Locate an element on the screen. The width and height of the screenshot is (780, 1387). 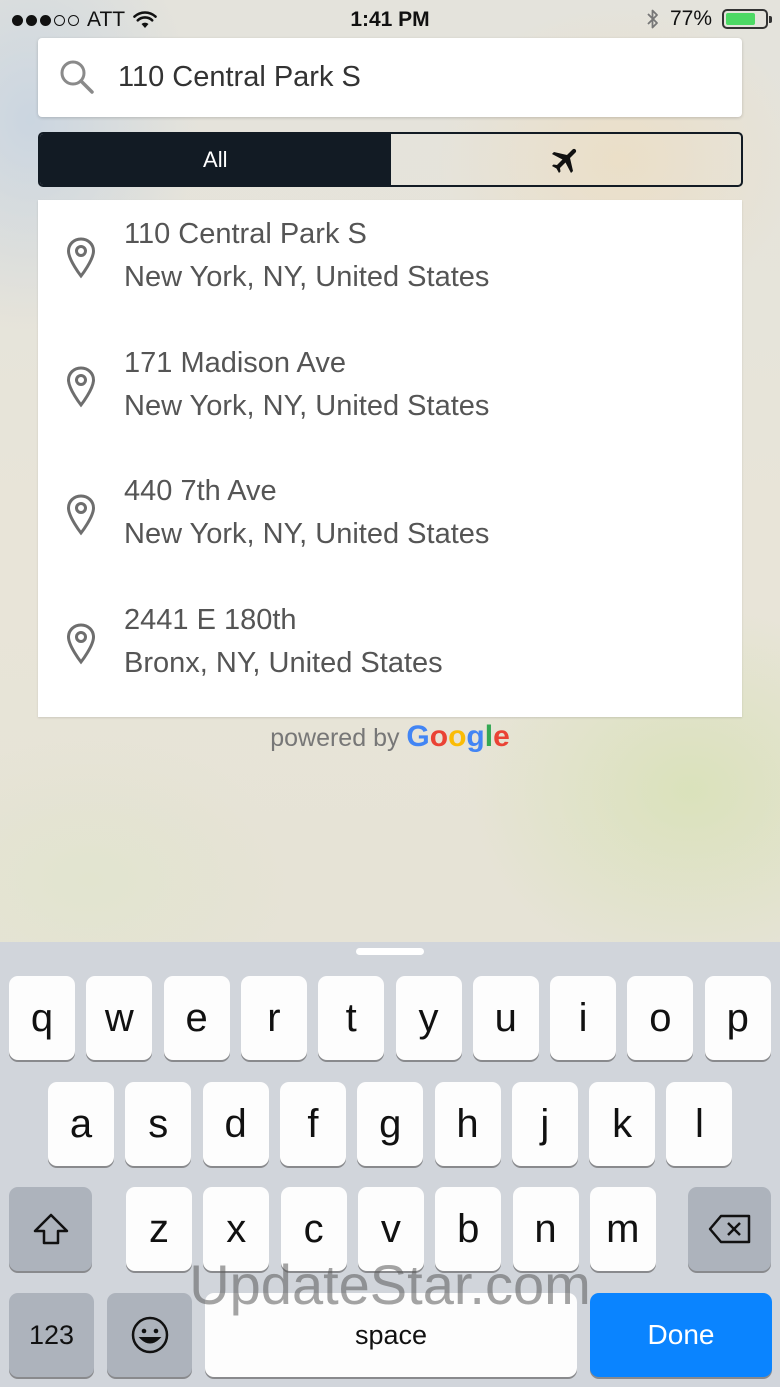
status-bar: ATT 1:41 PM 77% is located at coordinates (390, 20).